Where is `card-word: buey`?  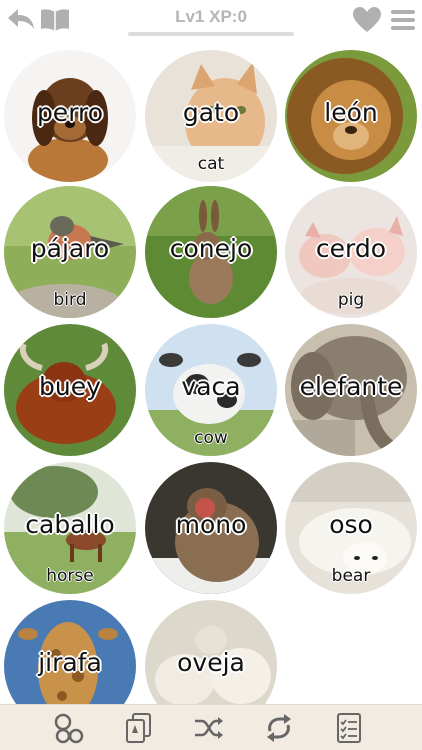
card-word: buey is located at coordinates (70, 386).